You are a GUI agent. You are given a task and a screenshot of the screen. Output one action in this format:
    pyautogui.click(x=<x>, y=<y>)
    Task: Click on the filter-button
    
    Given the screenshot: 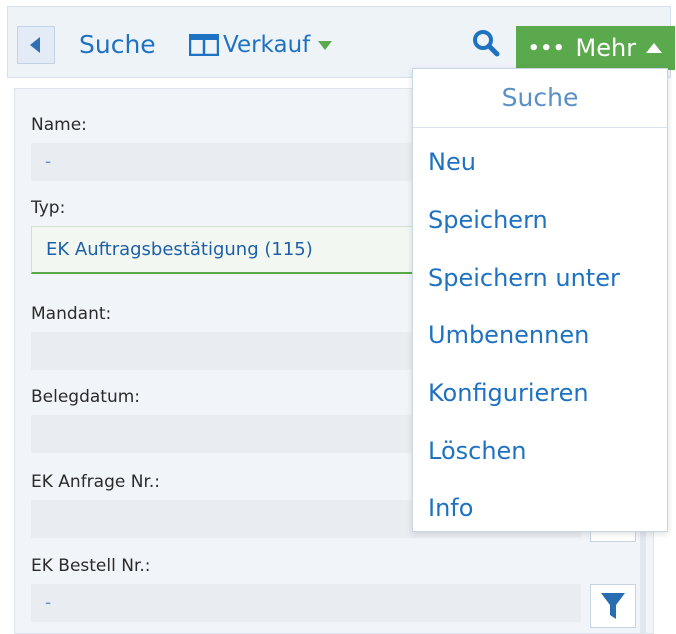 What is the action you would take?
    pyautogui.click(x=613, y=606)
    